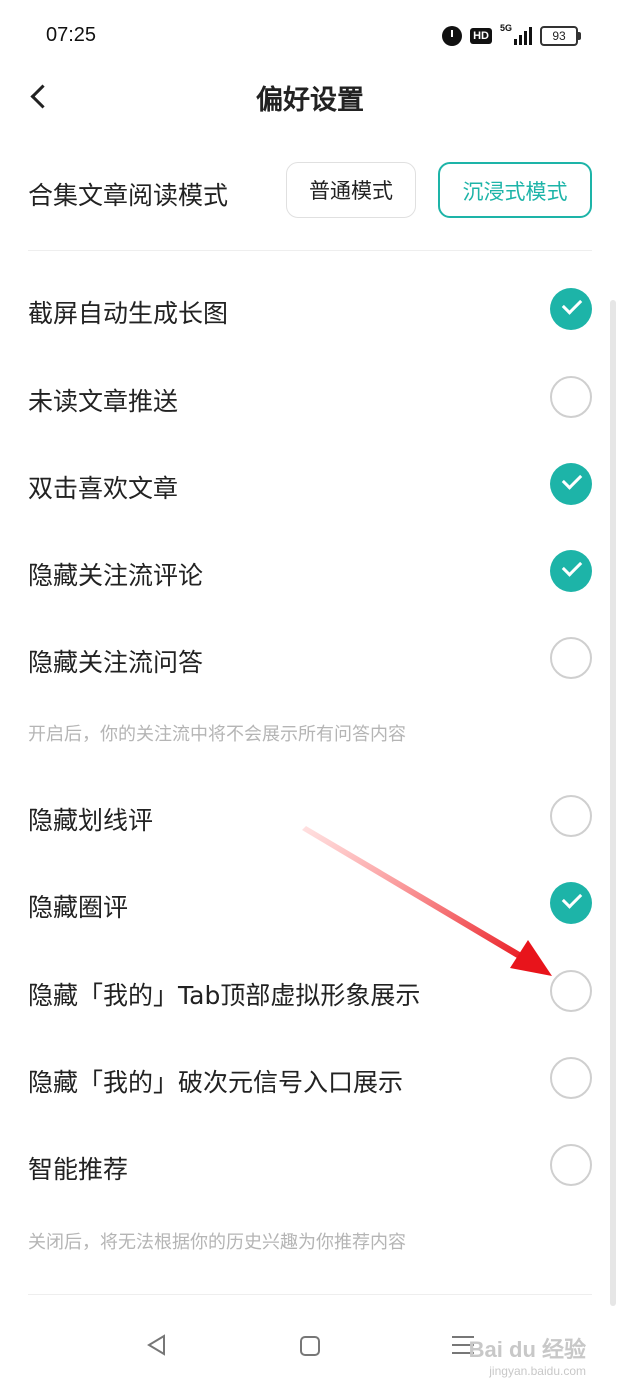  What do you see at coordinates (527, 1349) in the screenshot?
I see `watermark-main: Bai du 经验` at bounding box center [527, 1349].